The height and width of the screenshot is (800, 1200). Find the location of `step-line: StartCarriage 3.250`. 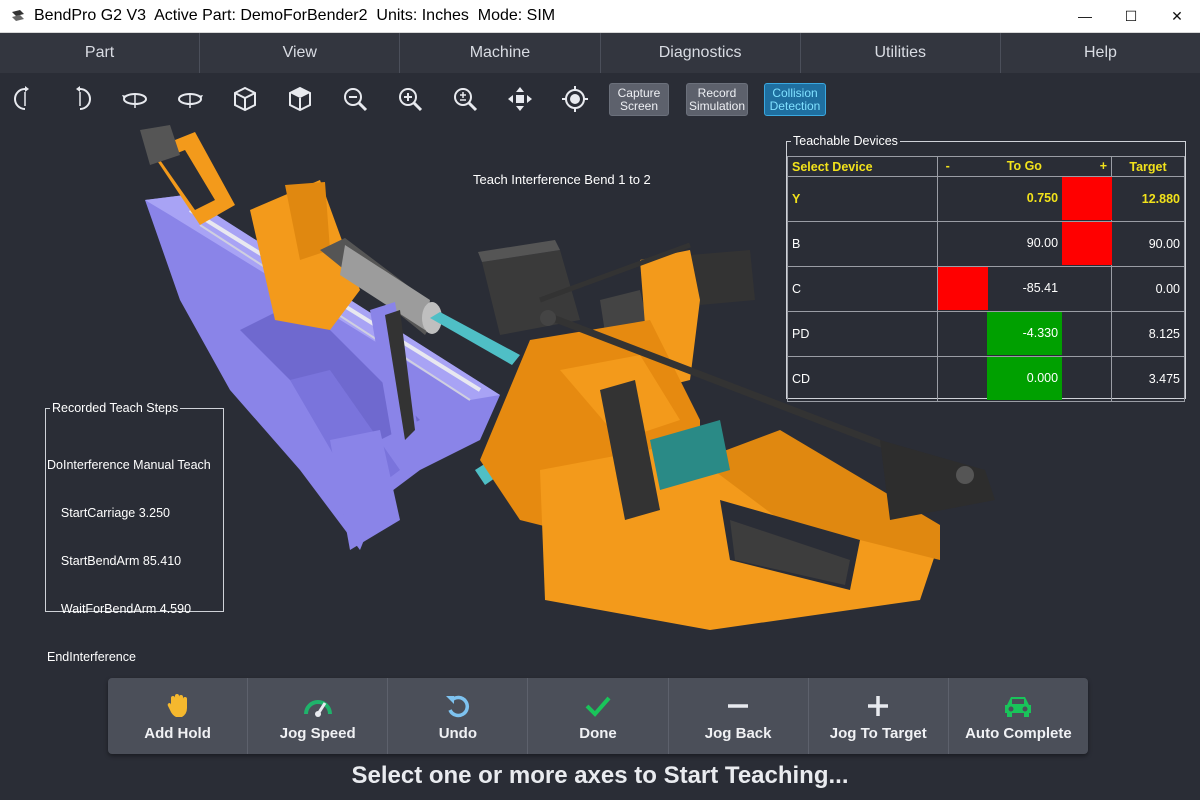

step-line: StartCarriage 3.250 is located at coordinates (108, 513).